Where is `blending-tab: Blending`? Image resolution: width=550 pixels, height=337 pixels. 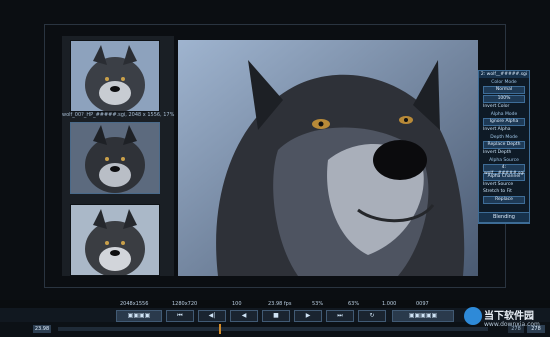
blending-tab: Blending is located at coordinates (504, 217).